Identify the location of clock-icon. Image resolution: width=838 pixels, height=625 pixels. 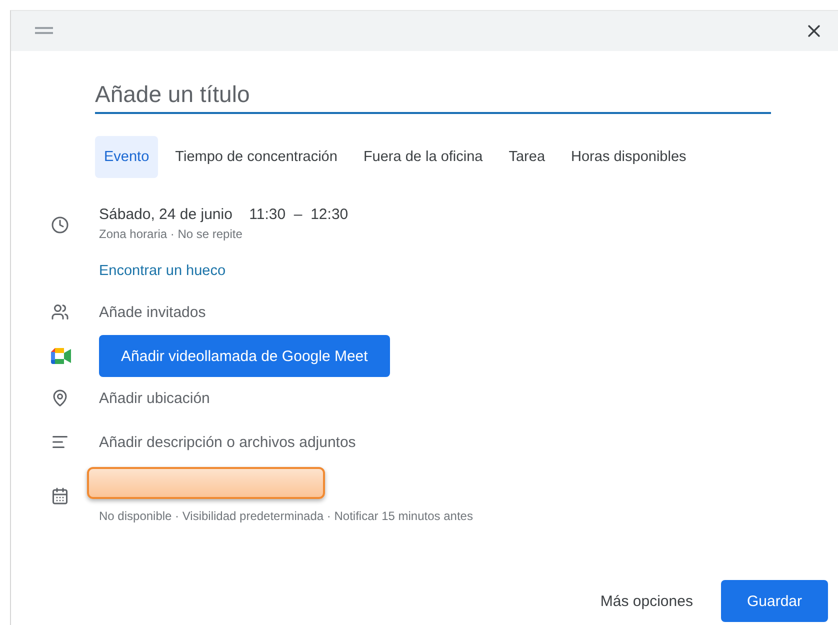
(60, 225).